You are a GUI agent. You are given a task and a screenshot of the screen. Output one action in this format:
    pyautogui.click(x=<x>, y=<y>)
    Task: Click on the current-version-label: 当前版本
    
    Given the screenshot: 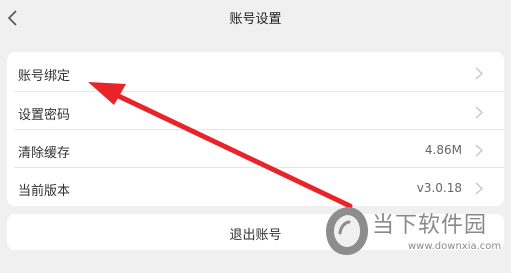 What is the action you would take?
    pyautogui.click(x=44, y=191)
    